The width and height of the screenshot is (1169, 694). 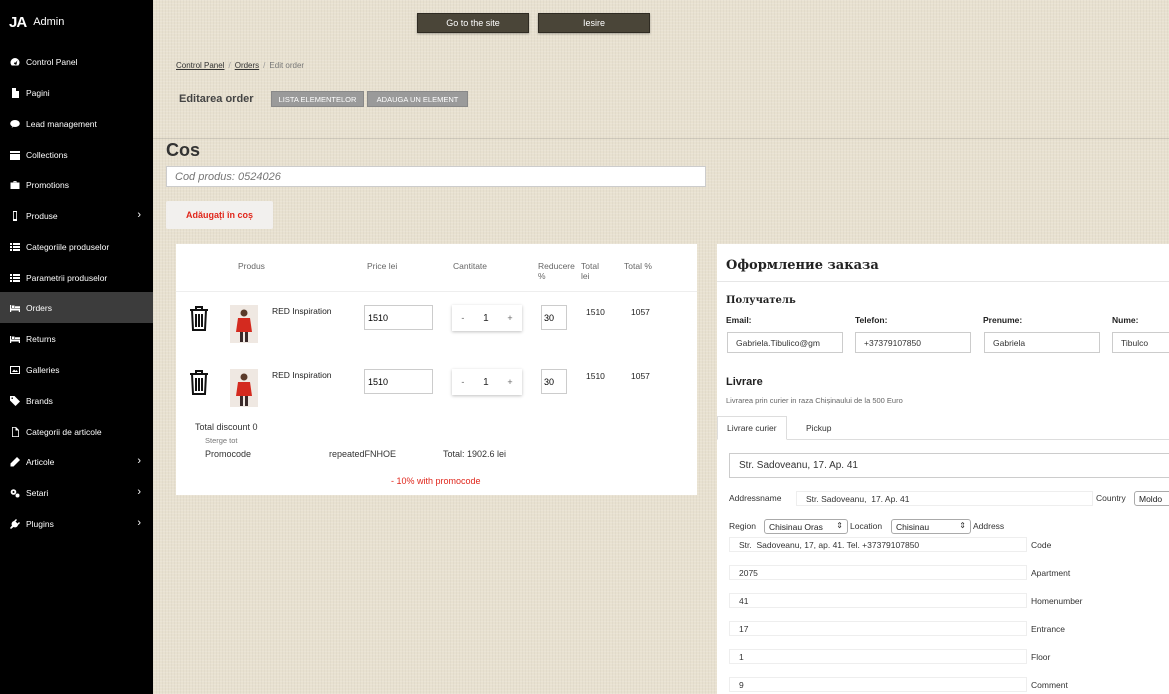 I want to click on sidebar-item-promotions: Promotions, so click(x=76, y=184).